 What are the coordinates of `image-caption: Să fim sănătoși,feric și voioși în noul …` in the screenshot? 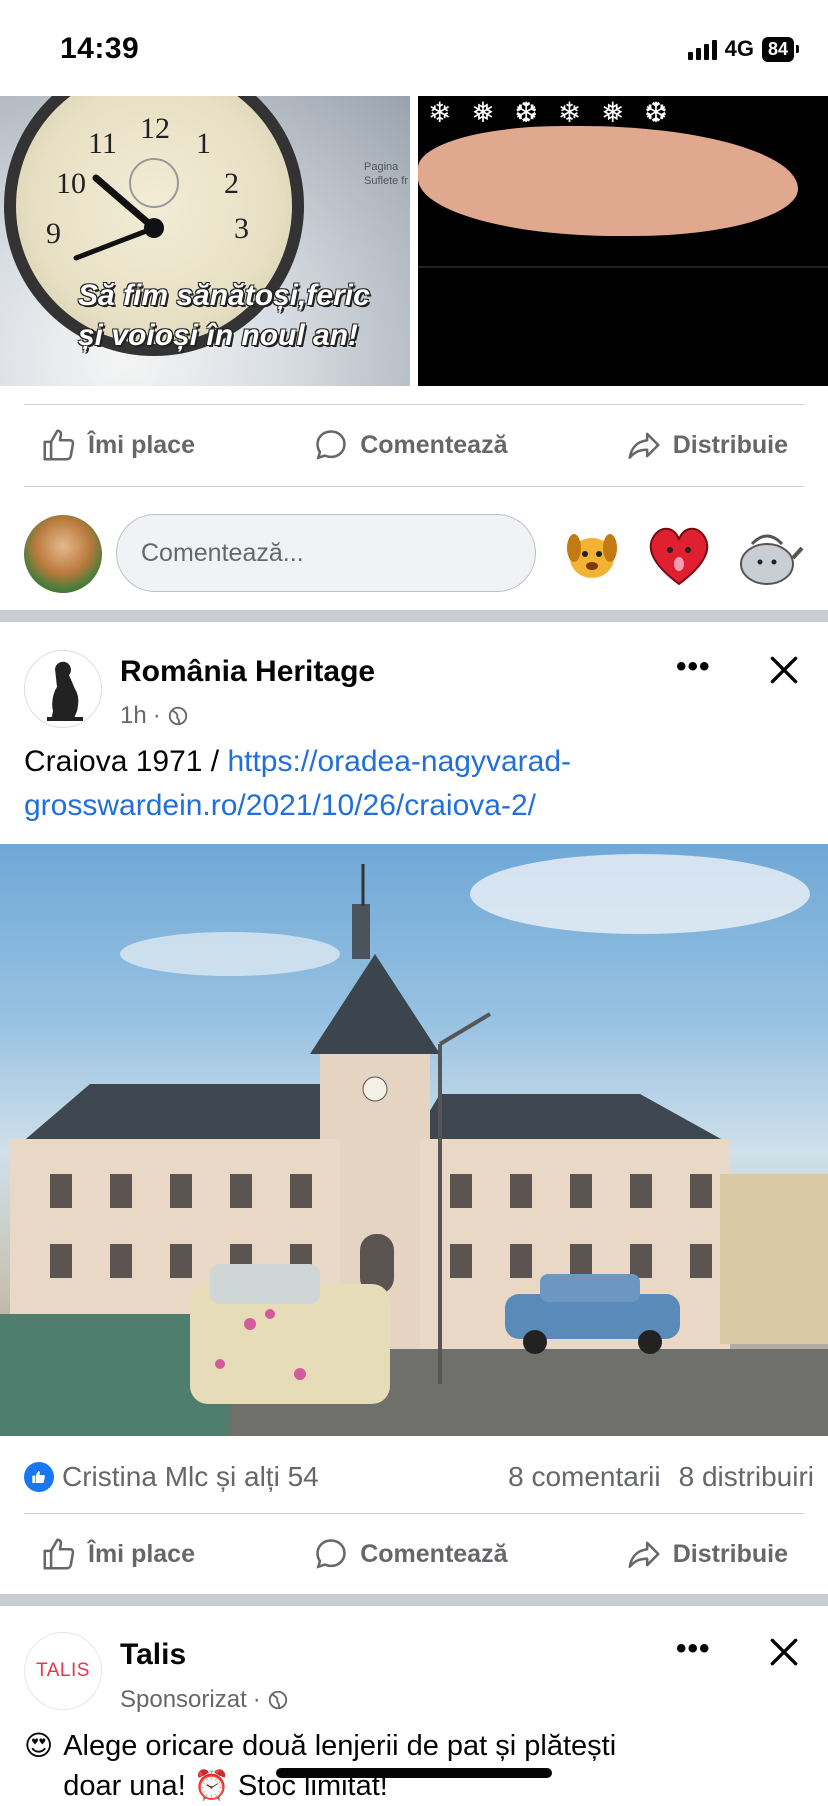 It's located at (224, 316).